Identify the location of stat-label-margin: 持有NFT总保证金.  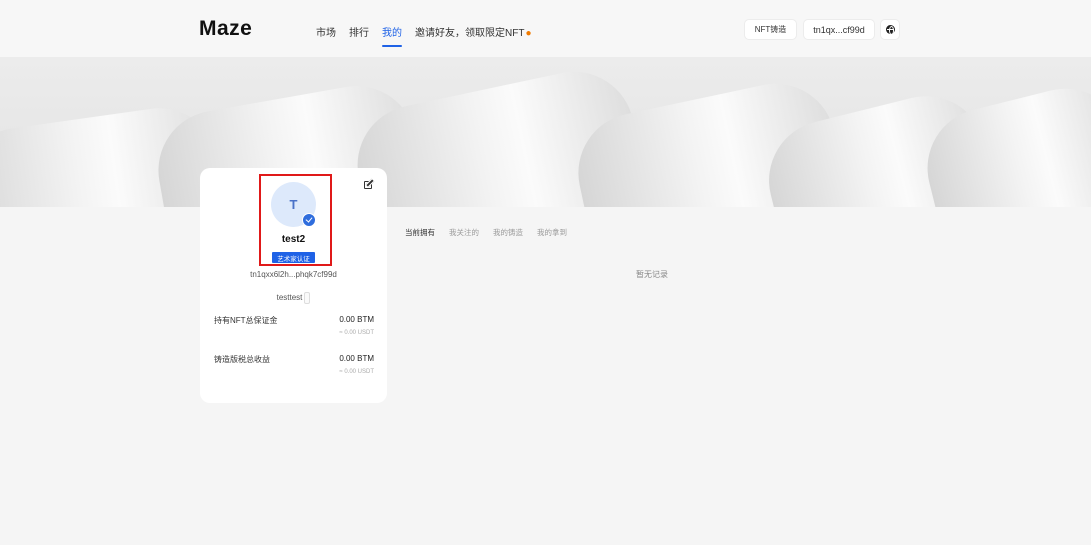
(246, 320).